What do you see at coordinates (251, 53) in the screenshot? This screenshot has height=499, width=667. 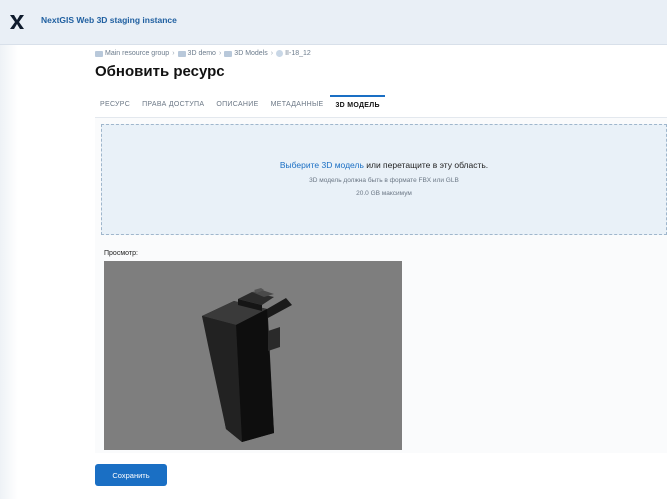 I see `breadcrumb-label: 3D Models` at bounding box center [251, 53].